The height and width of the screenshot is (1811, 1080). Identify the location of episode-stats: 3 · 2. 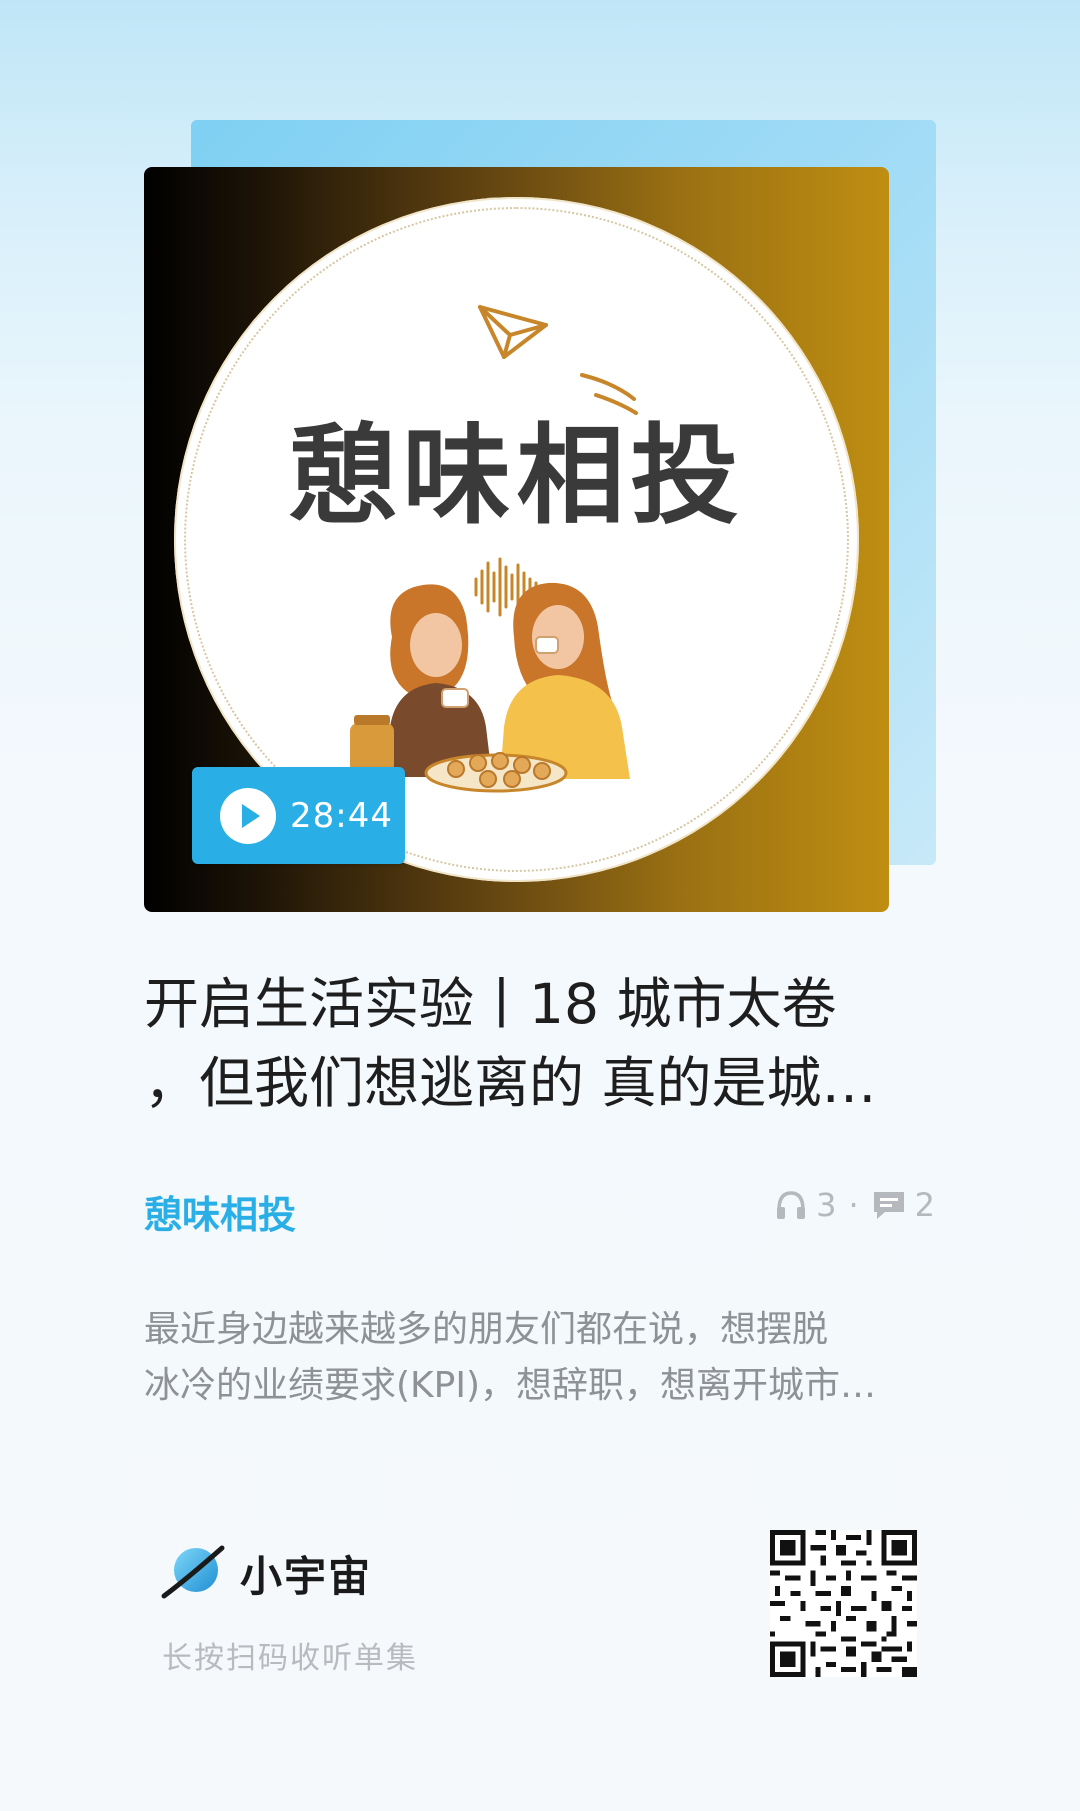
(854, 1205).